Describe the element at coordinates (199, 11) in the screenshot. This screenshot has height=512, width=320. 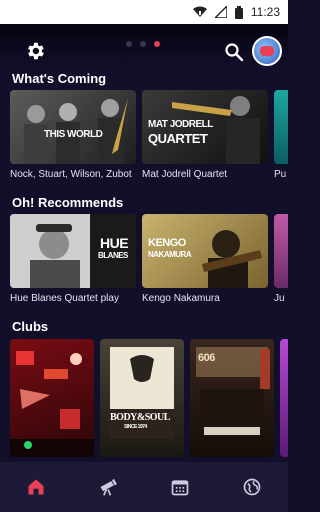
I see `wifi-icon` at that location.